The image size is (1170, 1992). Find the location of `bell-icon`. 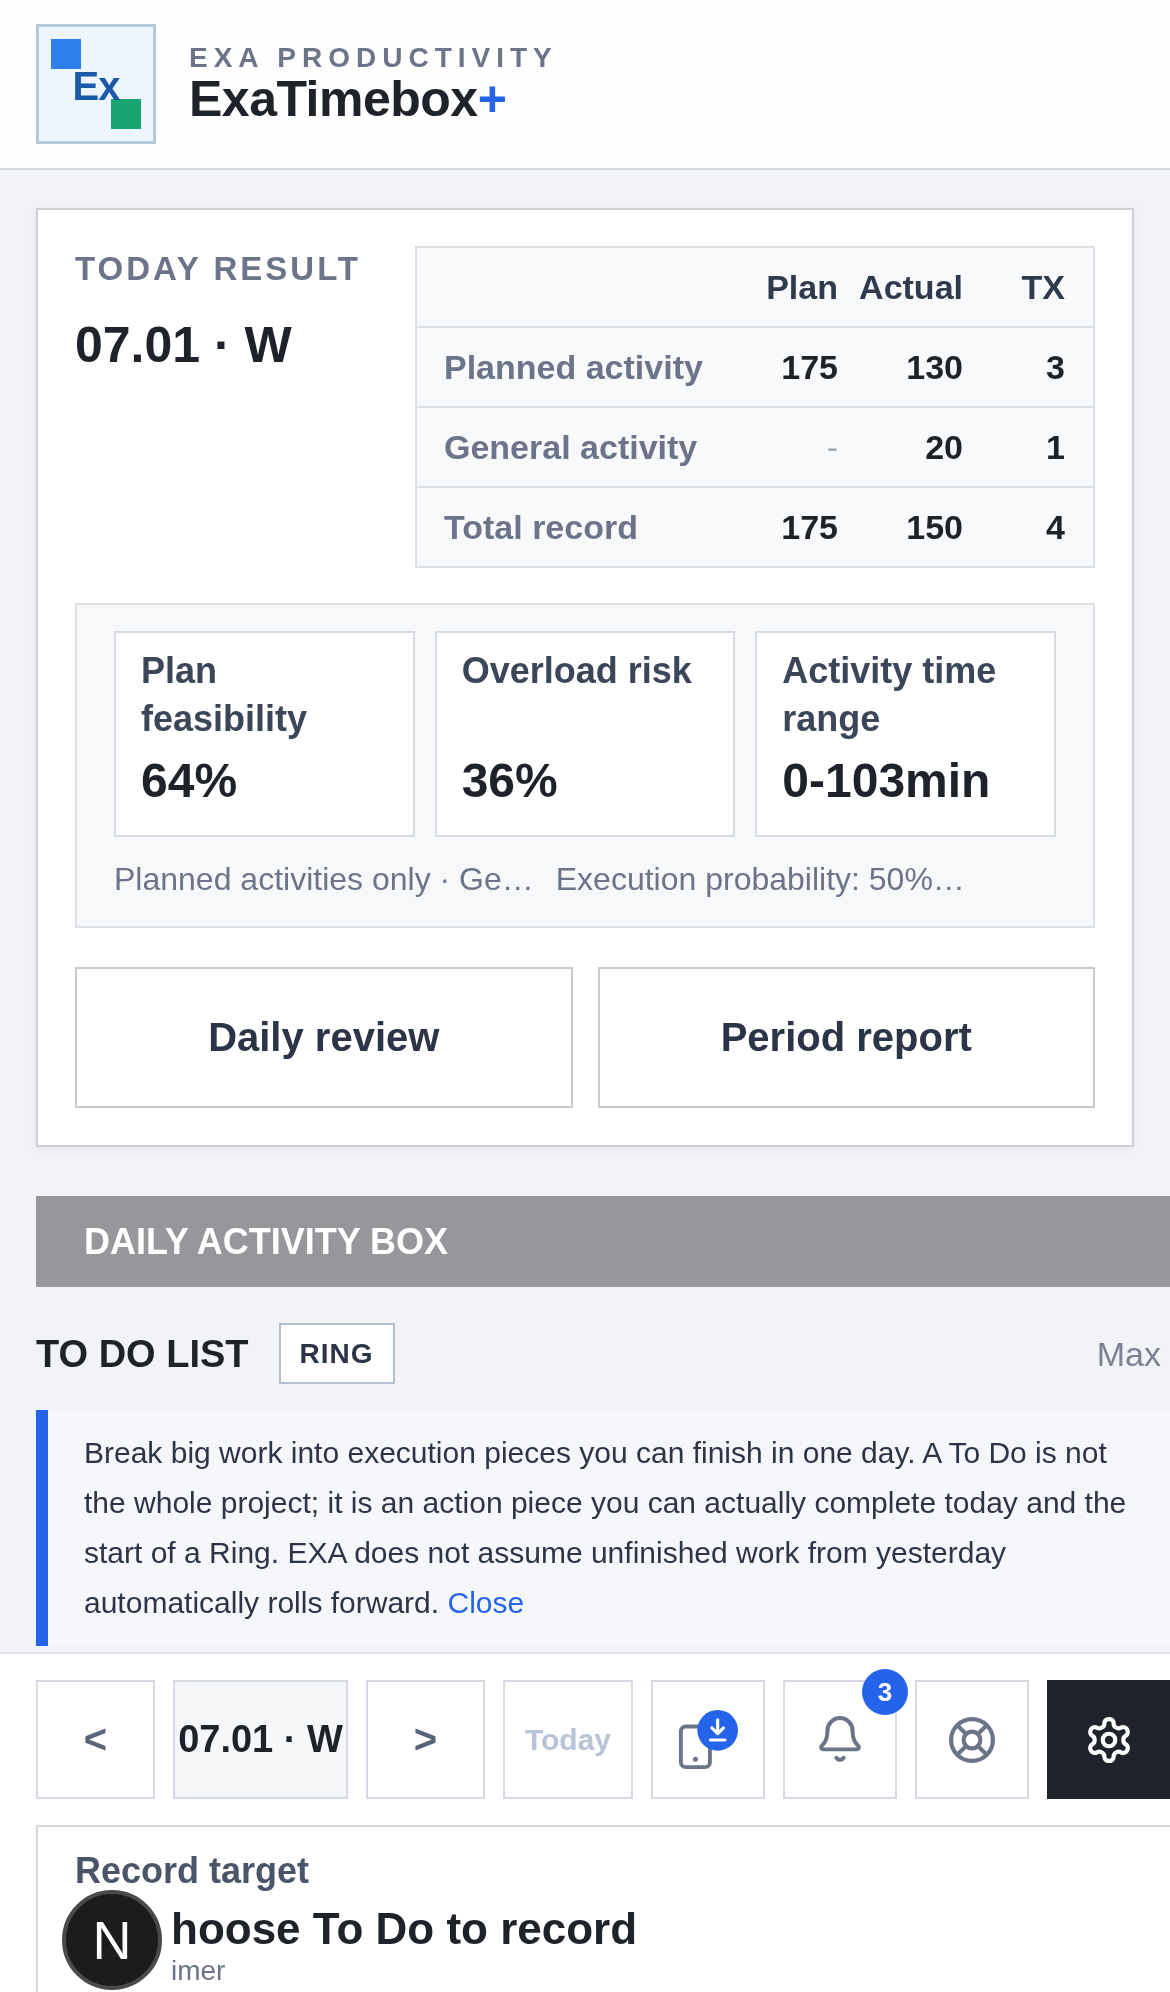

bell-icon is located at coordinates (840, 1739).